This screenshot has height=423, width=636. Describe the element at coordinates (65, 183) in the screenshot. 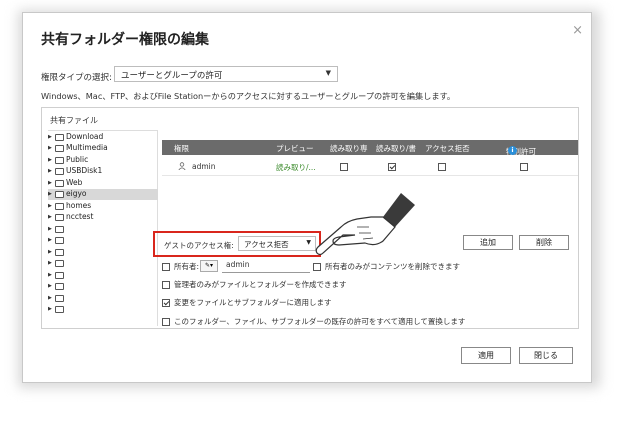

I see `tree-item: ▶ Web` at that location.